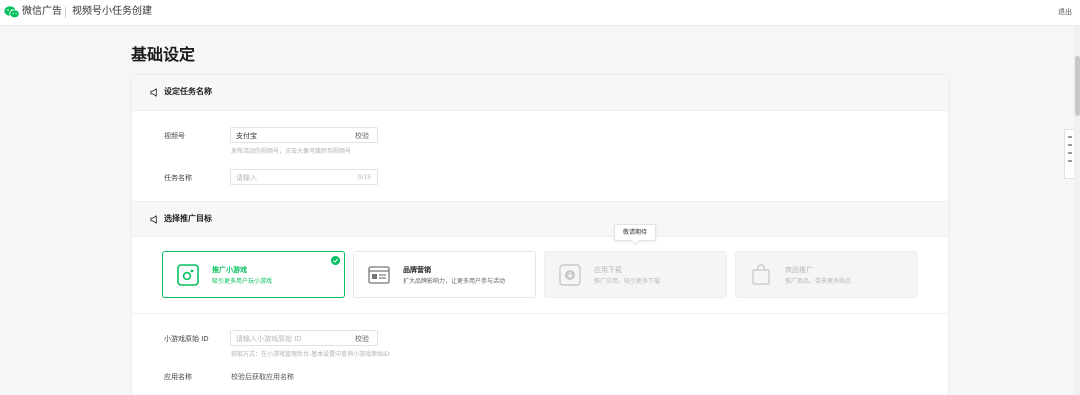  What do you see at coordinates (761, 274) in the screenshot?
I see `shopping-bag-icon` at bounding box center [761, 274].